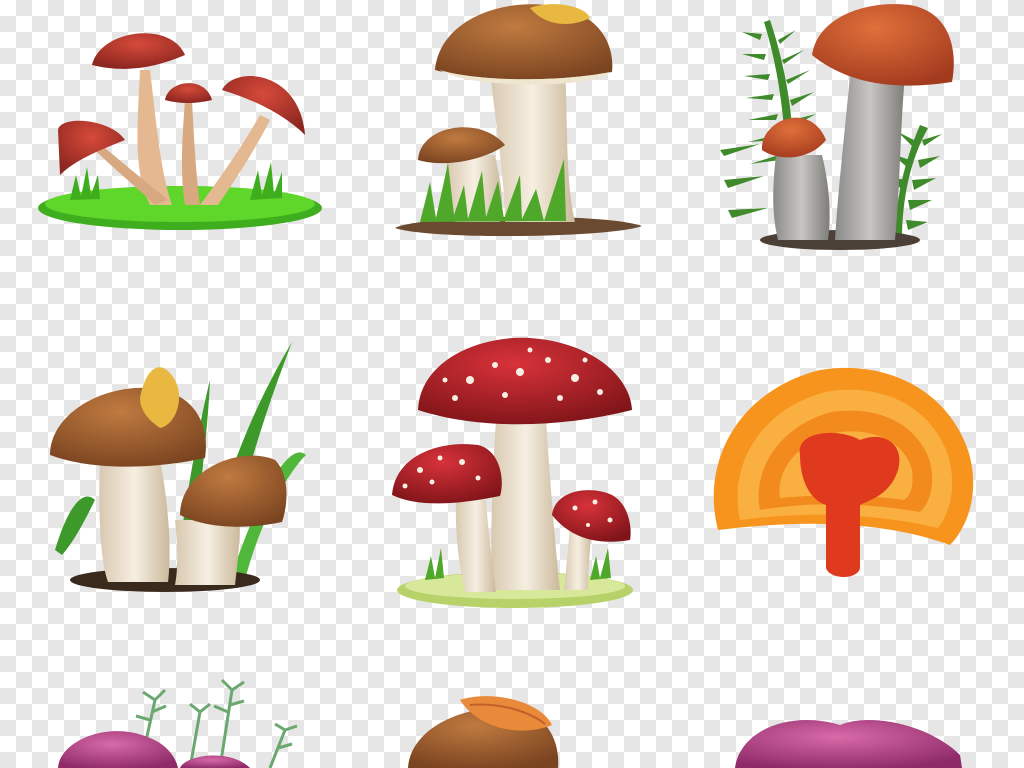  I want to click on red-fly-agaric-mushrooms, so click(512, 472).